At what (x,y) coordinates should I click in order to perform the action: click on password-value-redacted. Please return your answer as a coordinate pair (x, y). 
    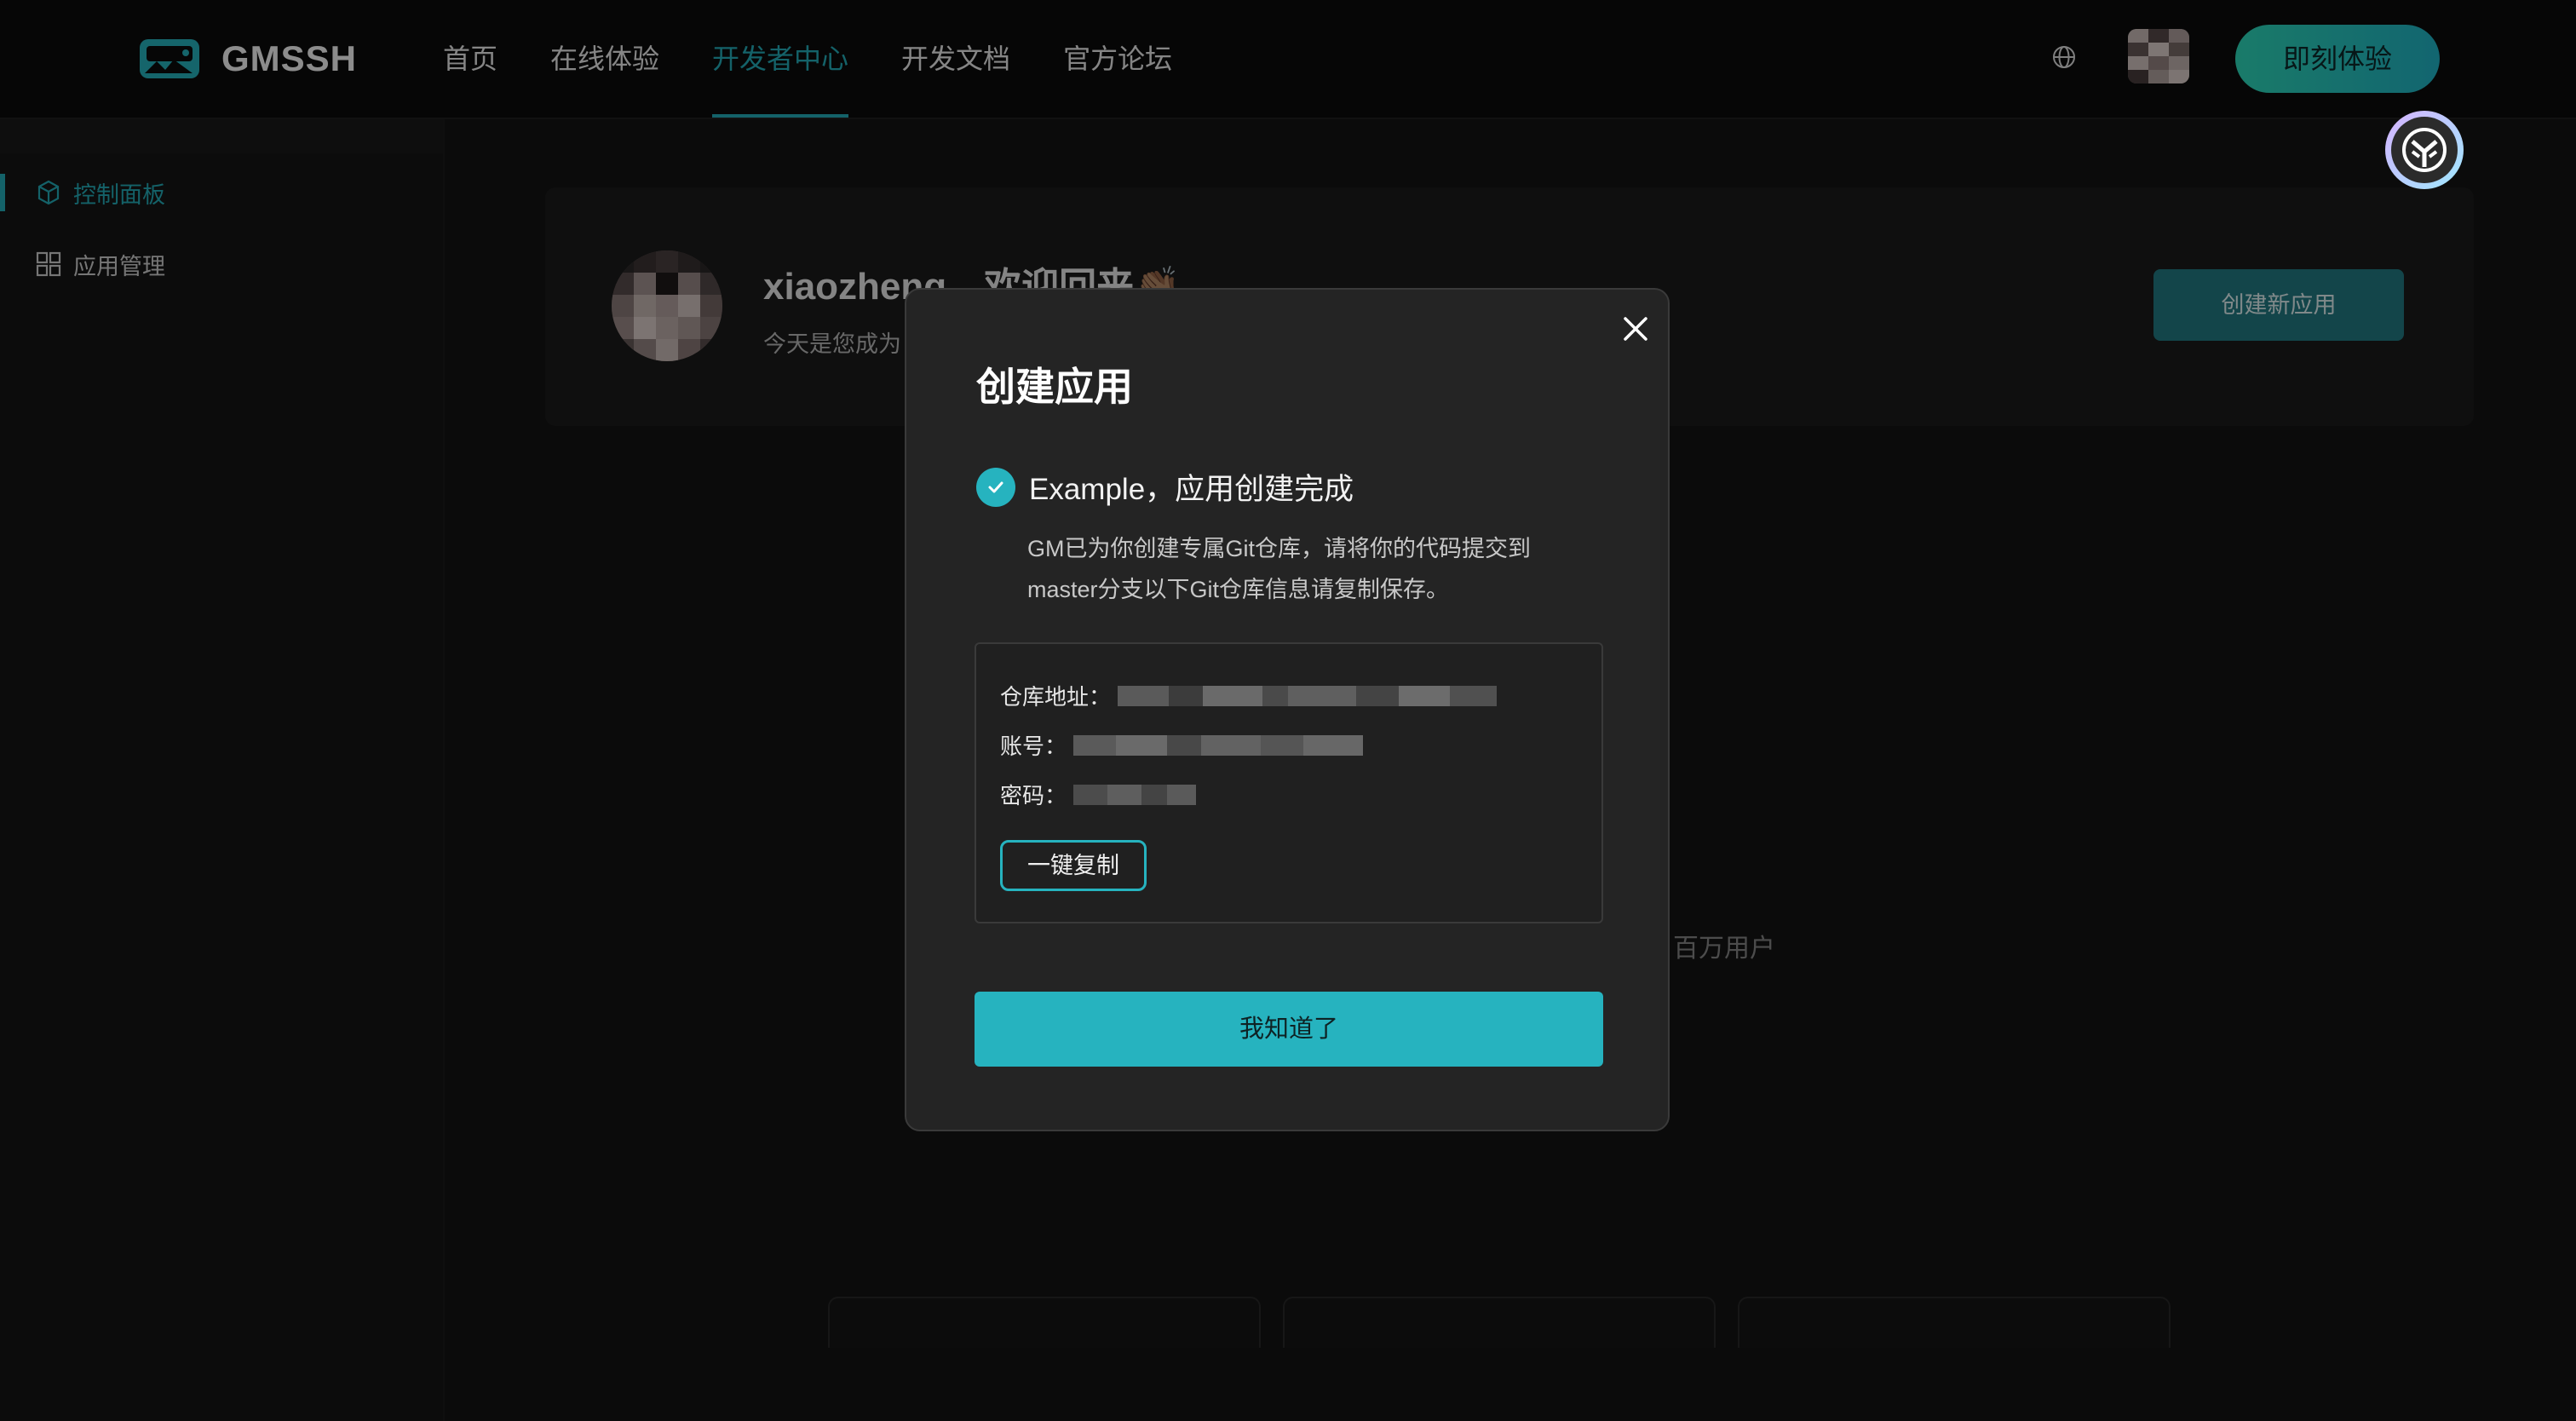
    Looking at the image, I should click on (1135, 794).